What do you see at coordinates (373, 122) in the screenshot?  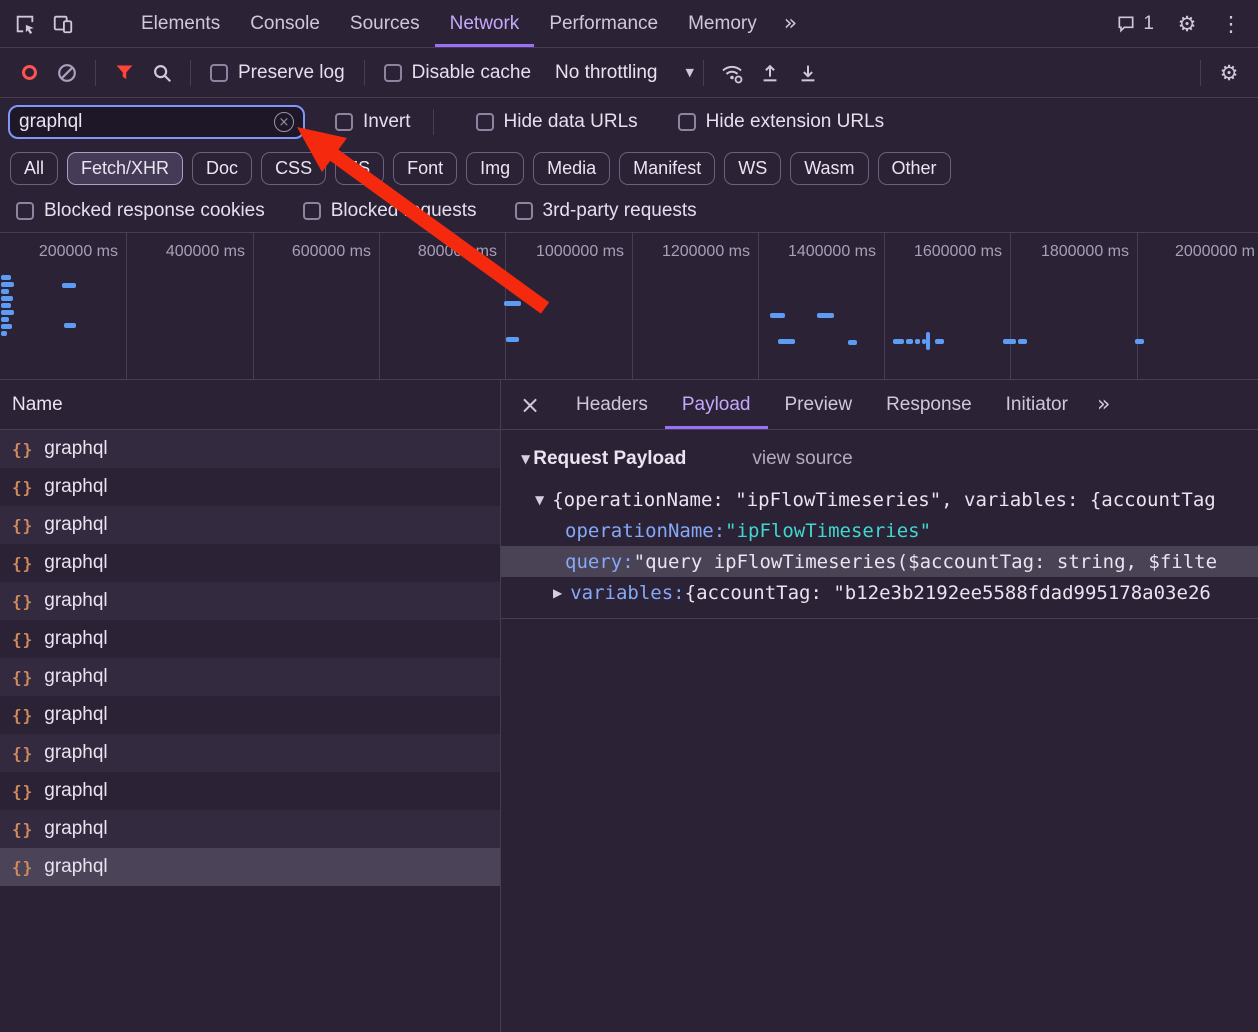 I see `invert-checkbox: Invert` at bounding box center [373, 122].